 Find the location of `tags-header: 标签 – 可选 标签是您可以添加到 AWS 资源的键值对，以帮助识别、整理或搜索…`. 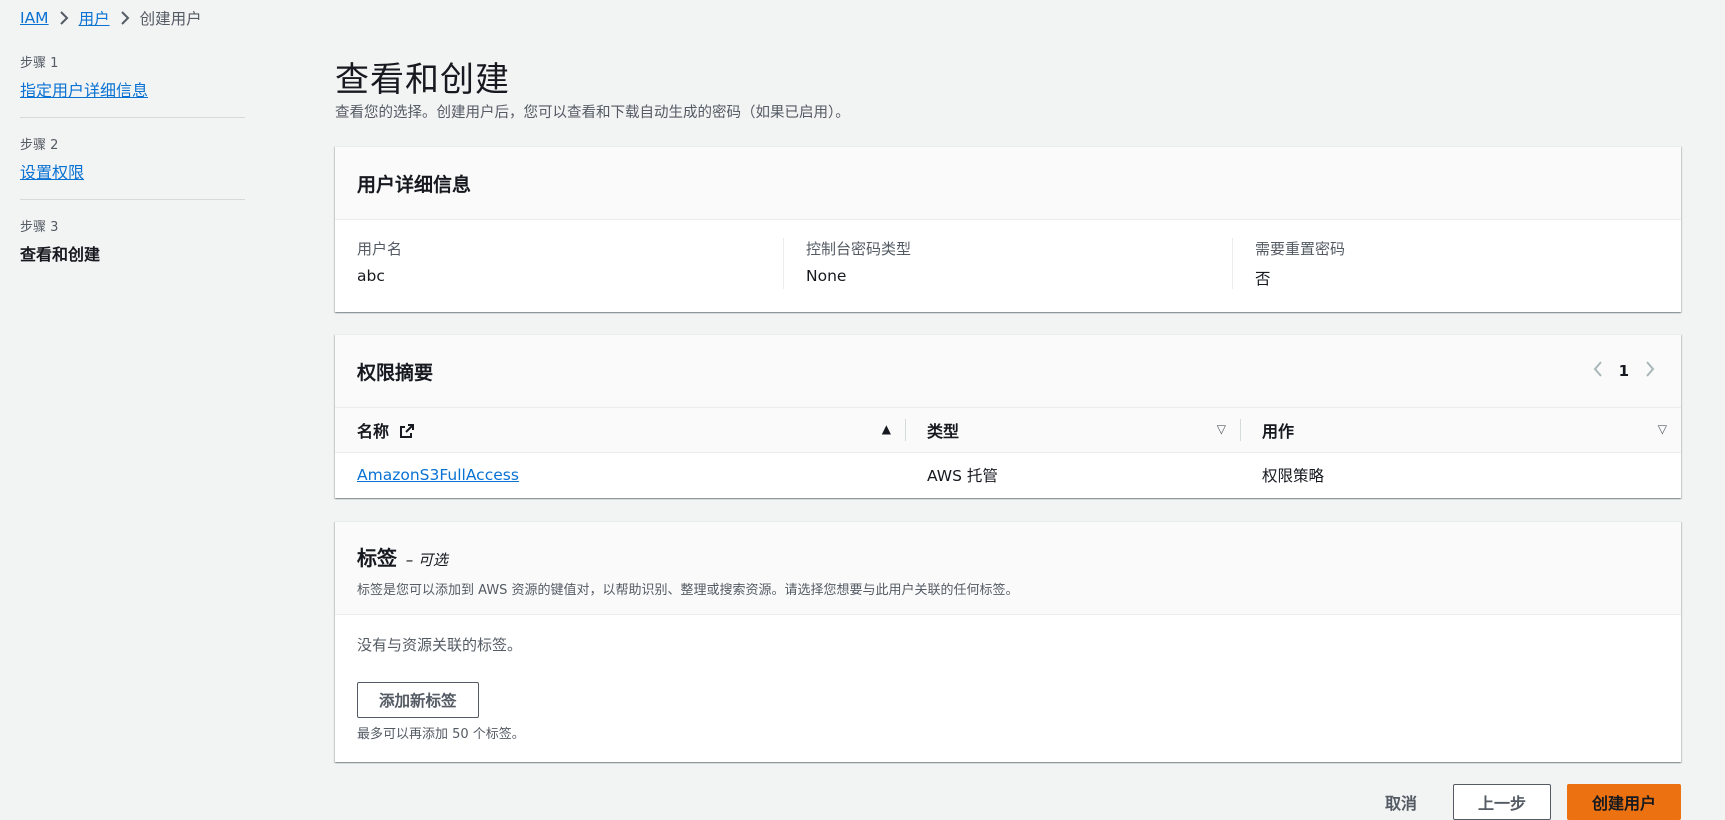

tags-header: 标签 – 可选 标签是您可以添加到 AWS 资源的键值对，以帮助识别、整理或搜索… is located at coordinates (1008, 568).